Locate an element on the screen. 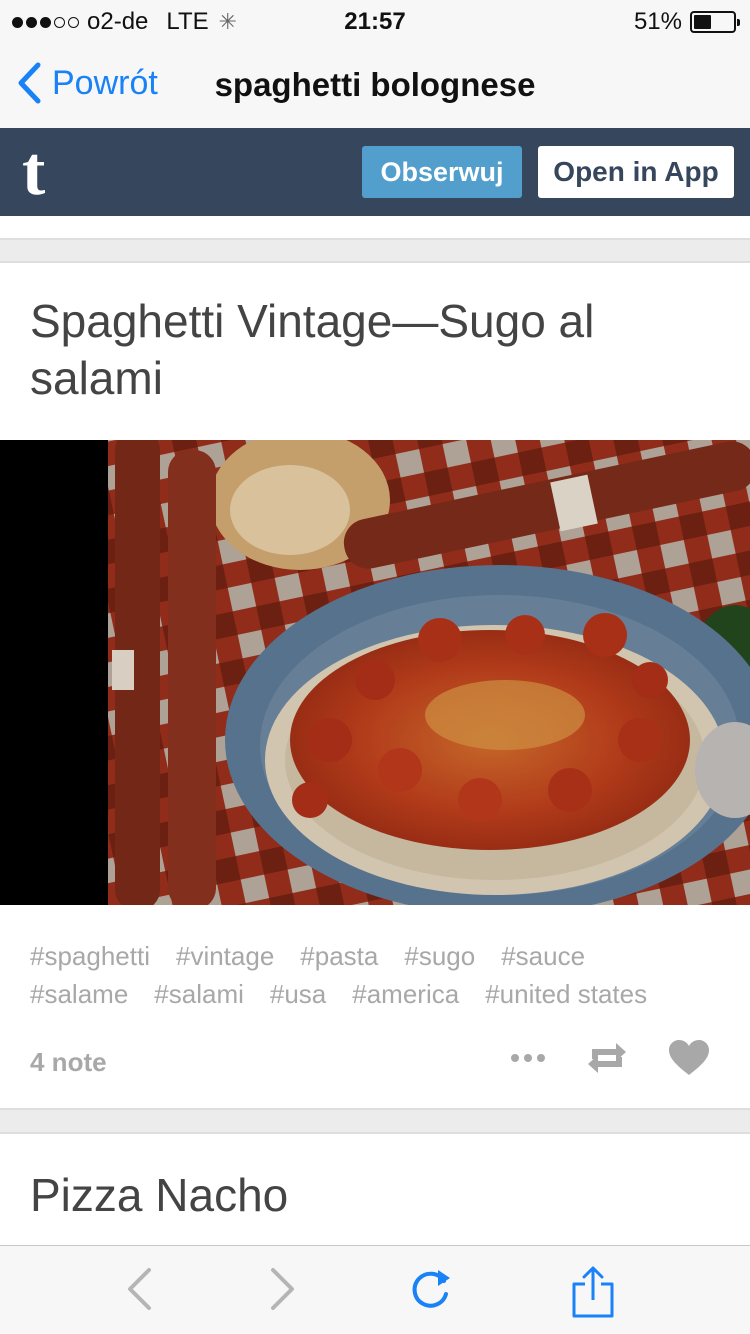 Image resolution: width=750 pixels, height=1334 pixels. tag-link: #salami is located at coordinates (199, 994).